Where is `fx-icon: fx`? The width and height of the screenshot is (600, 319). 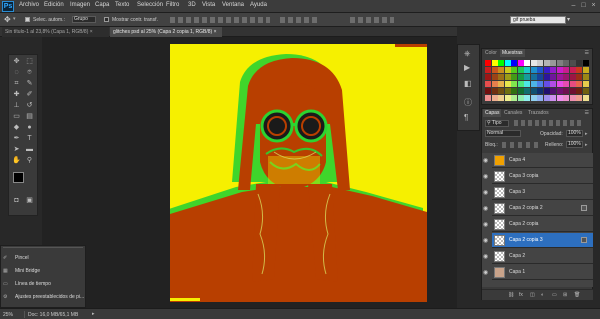
fx-icon: fx is located at coordinates (521, 295).